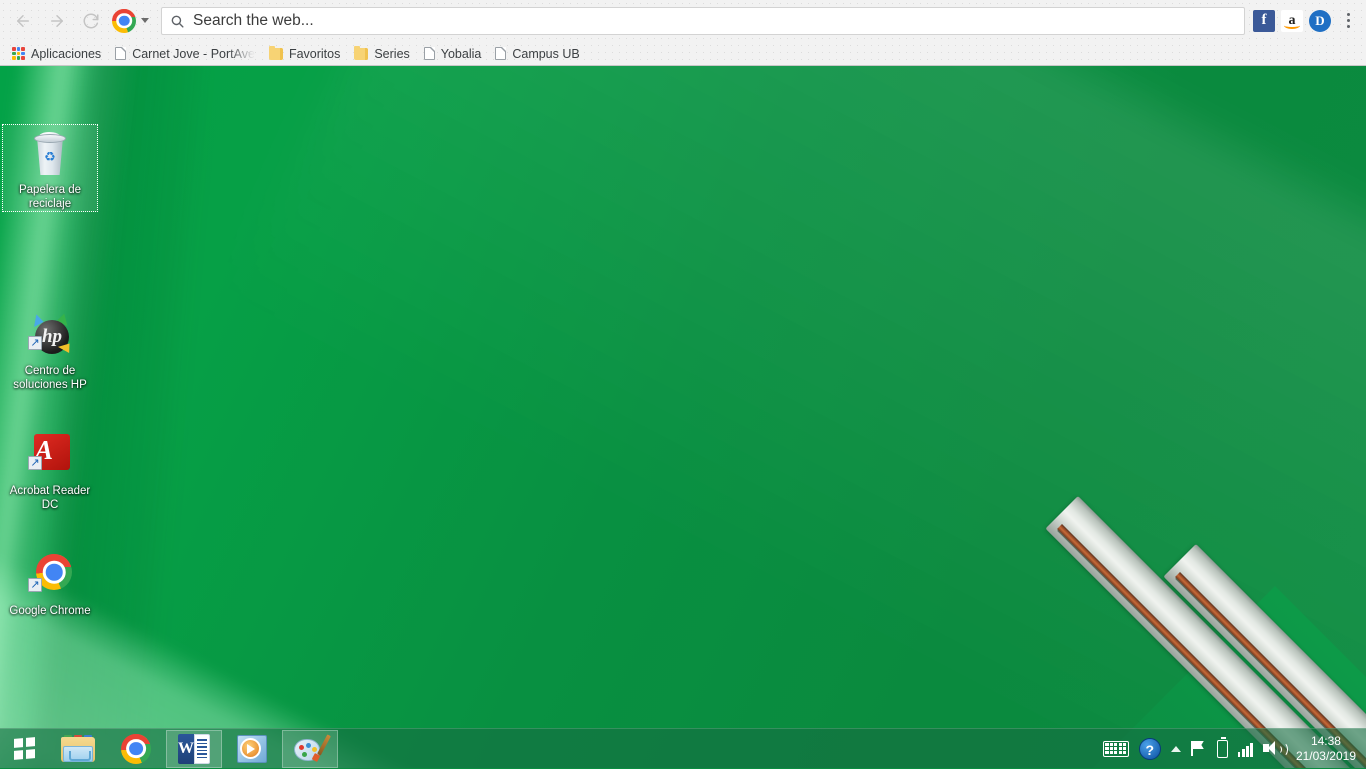 Image resolution: width=1366 pixels, height=769 pixels. I want to click on chrome-logo-icon, so click(124, 20).